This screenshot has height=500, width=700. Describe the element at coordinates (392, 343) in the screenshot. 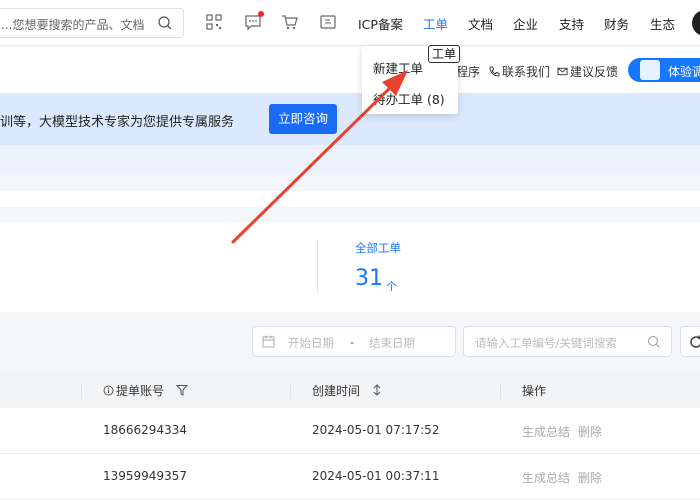

I see `end-date-field: 结束日期` at that location.